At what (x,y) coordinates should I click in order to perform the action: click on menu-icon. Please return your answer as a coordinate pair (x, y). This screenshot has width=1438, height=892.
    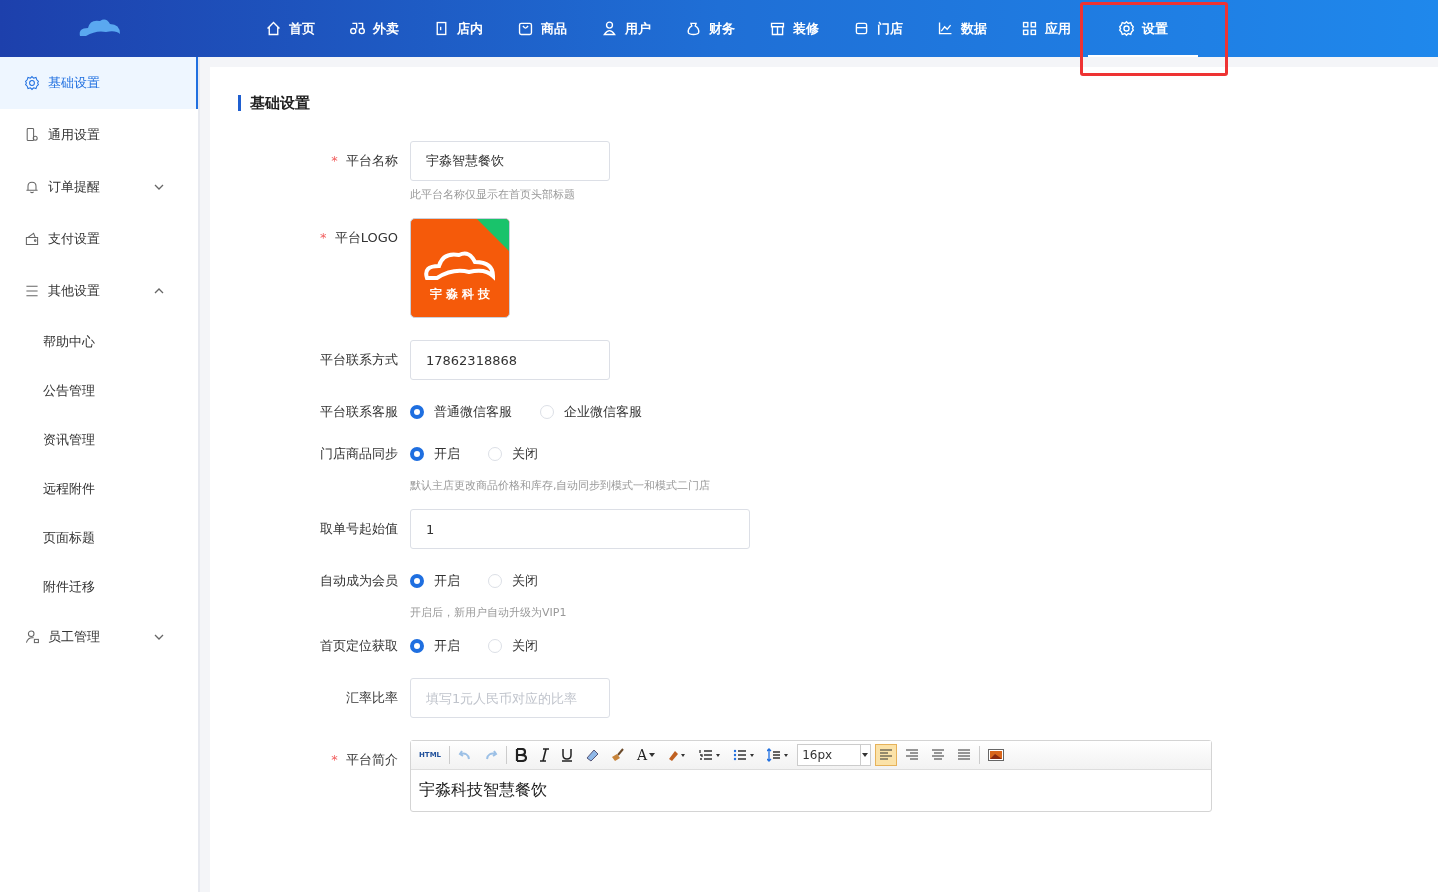
    Looking at the image, I should click on (32, 291).